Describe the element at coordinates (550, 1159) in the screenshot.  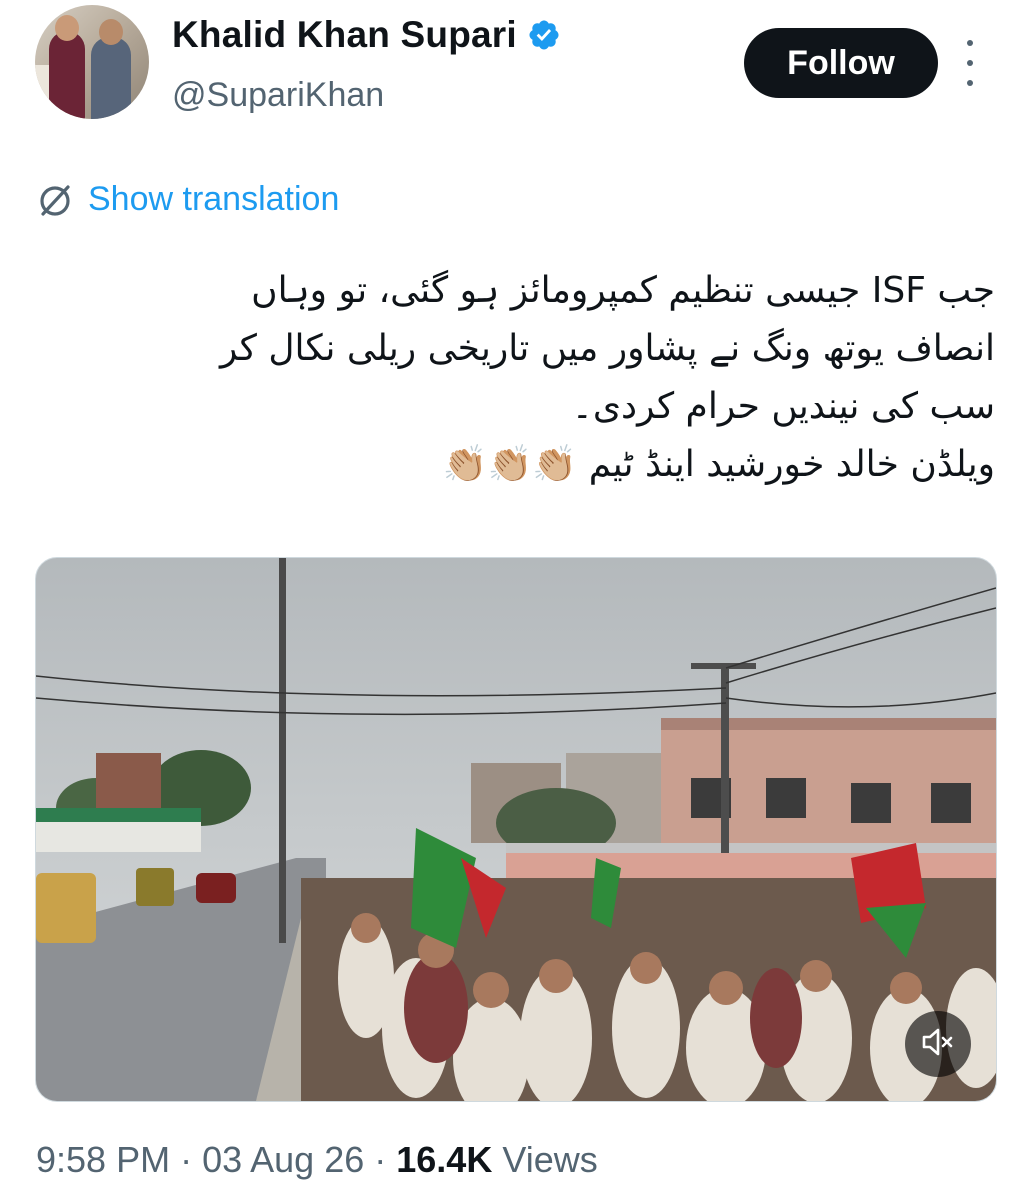
I see `views-label: Views` at that location.